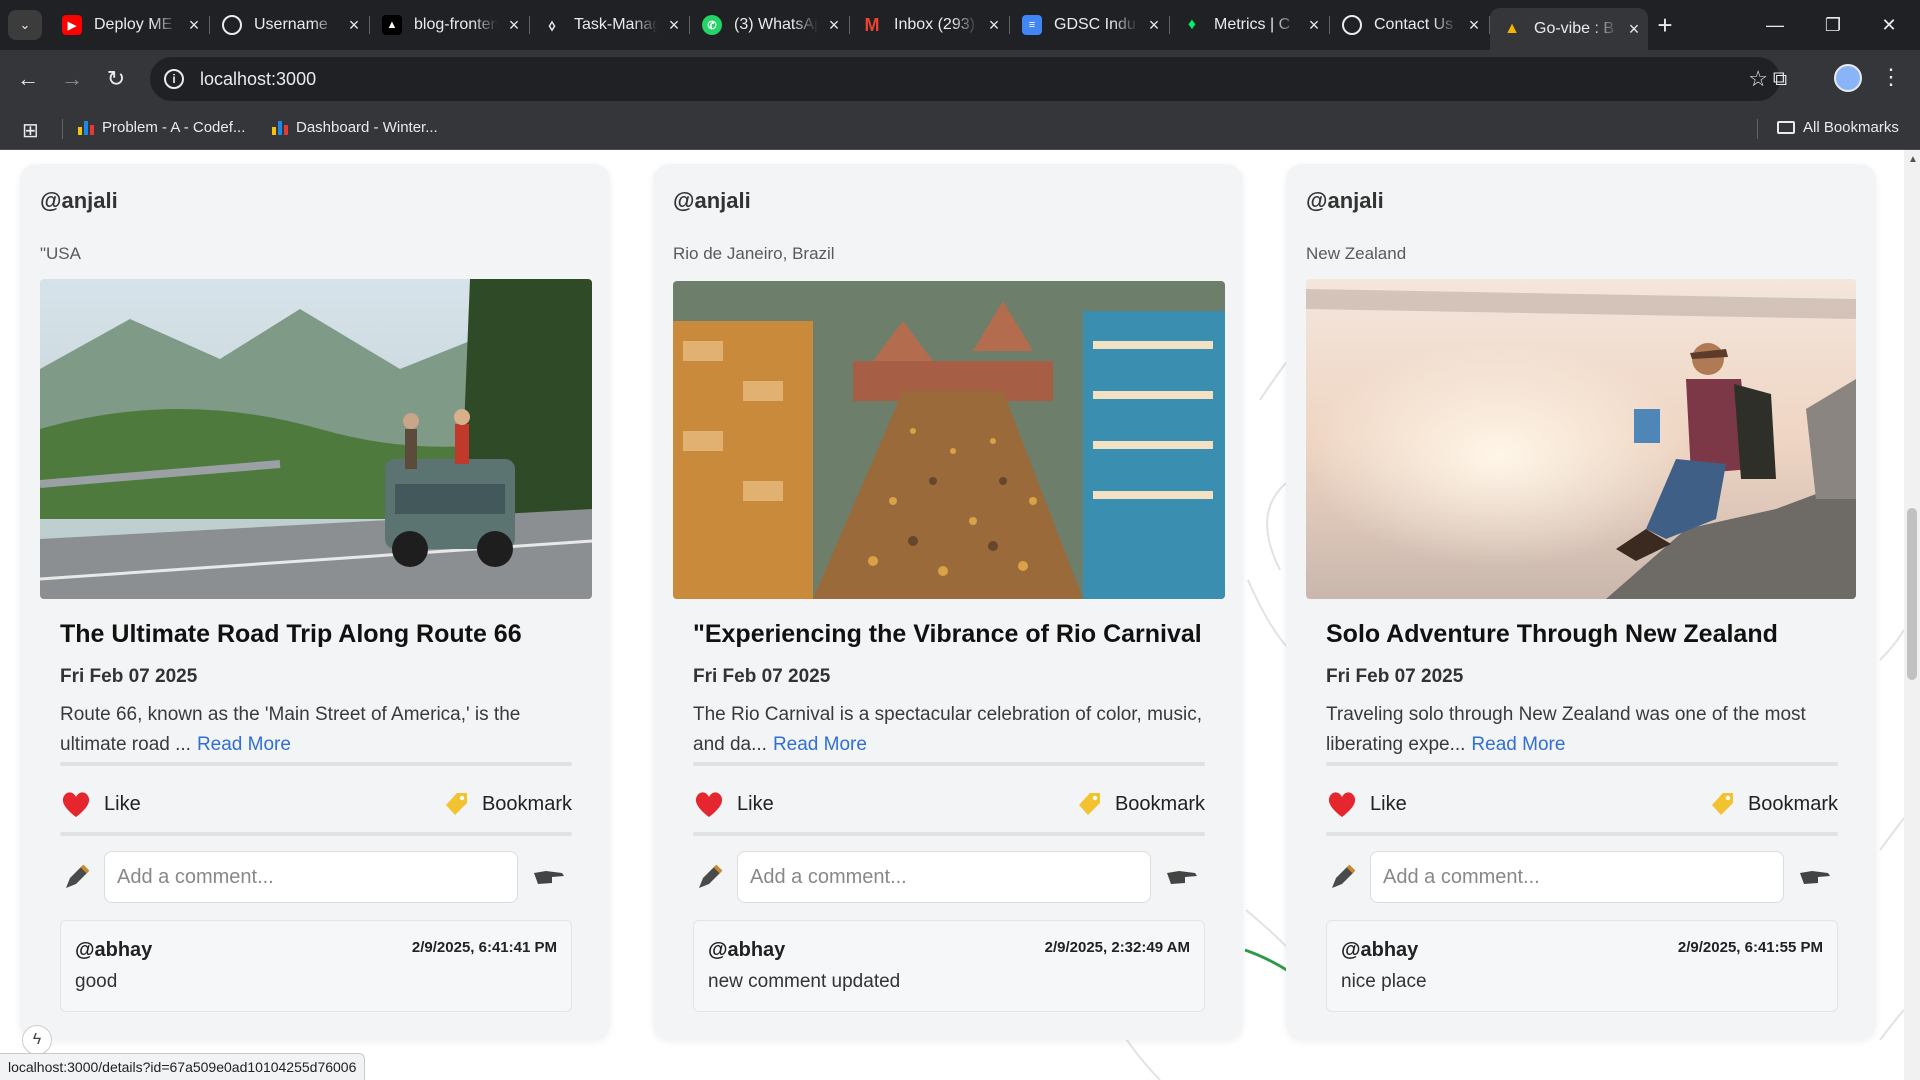 The height and width of the screenshot is (1080, 1920). I want to click on all-bookmarks-button: All Bookmarks, so click(1838, 127).